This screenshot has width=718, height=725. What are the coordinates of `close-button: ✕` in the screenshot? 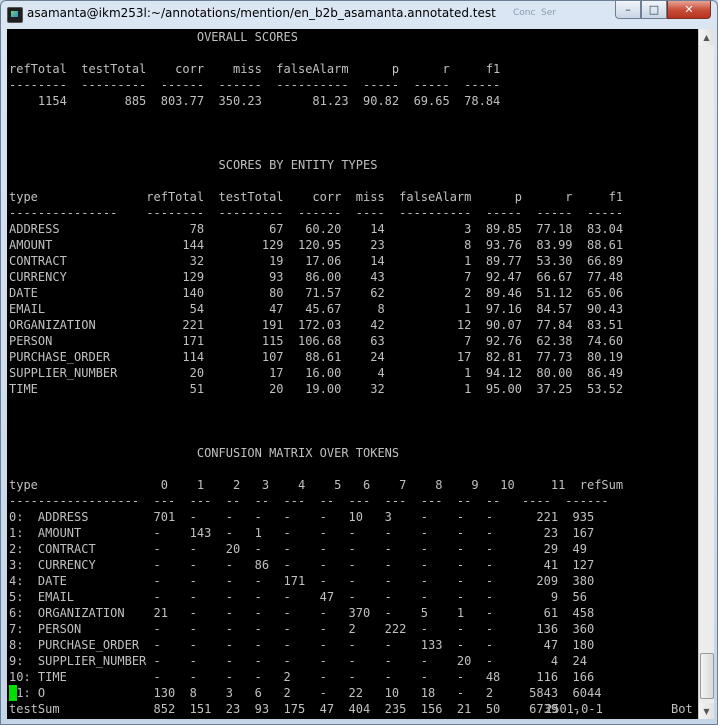 It's located at (689, 10).